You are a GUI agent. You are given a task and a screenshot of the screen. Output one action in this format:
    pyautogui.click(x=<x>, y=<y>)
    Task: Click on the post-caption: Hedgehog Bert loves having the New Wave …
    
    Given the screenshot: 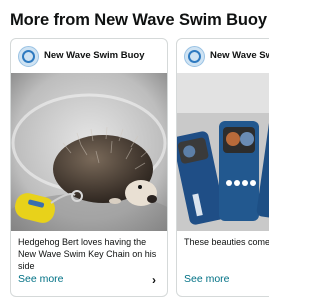 What is the action you would take?
    pyautogui.click(x=87, y=254)
    